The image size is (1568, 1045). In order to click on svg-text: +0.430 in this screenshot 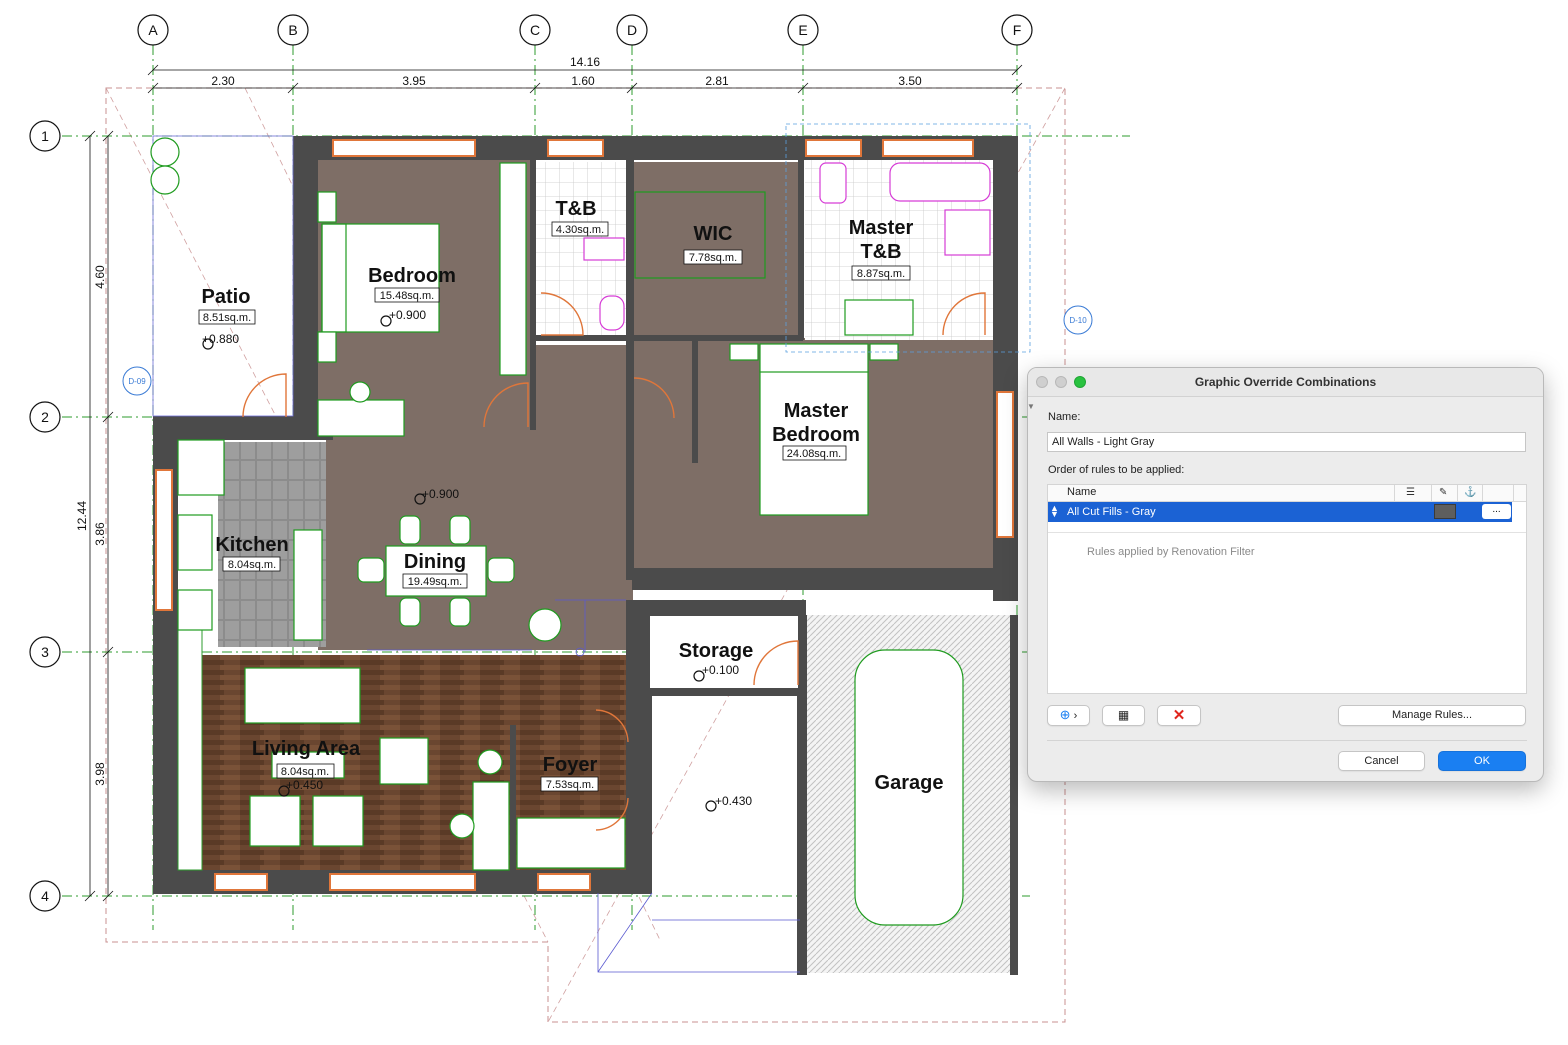, I will do `click(733, 801)`.